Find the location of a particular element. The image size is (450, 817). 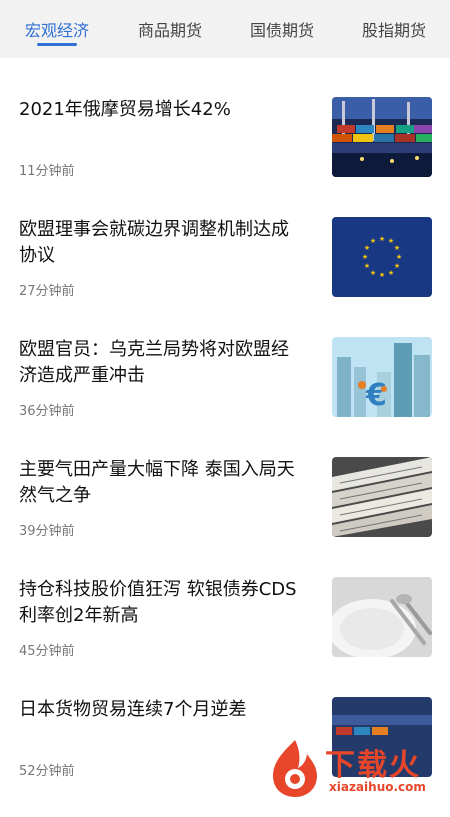

euro-sign-skyscrapers-photo: € is located at coordinates (382, 377).